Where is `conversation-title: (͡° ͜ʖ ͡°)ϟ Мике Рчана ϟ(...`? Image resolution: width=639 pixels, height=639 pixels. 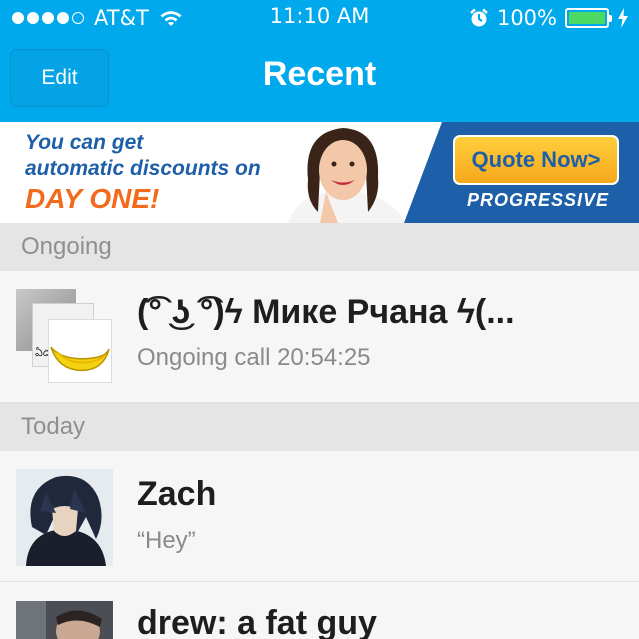
conversation-title: (͡° ͜ʖ ͡°)ϟ Мике Рчана ϟ(... is located at coordinates (326, 312).